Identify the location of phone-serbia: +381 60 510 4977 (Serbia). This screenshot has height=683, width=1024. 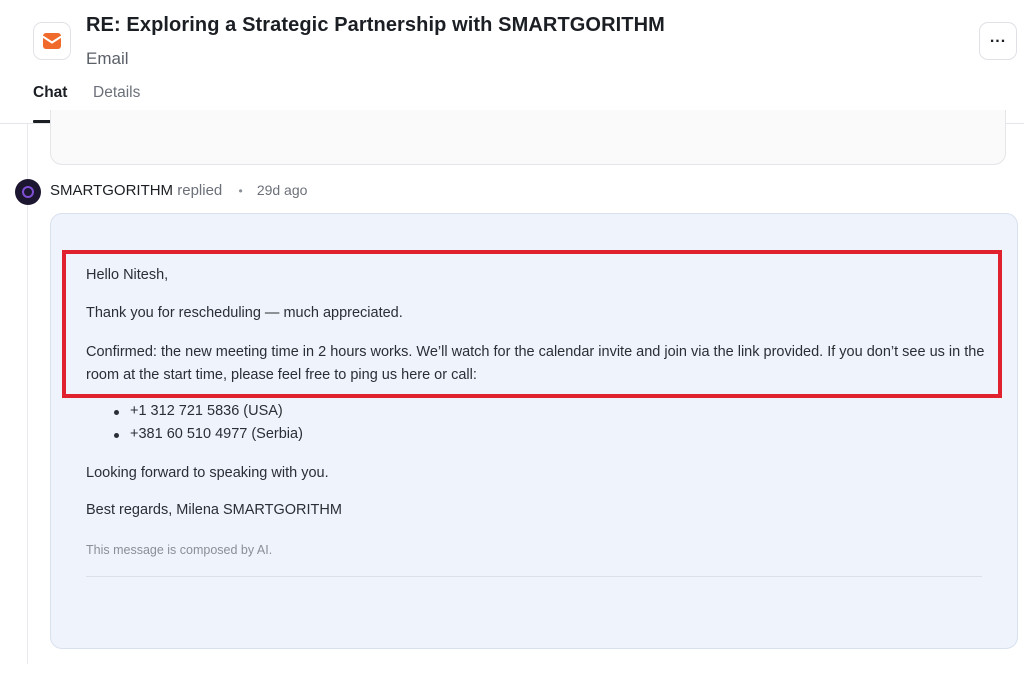
(216, 434).